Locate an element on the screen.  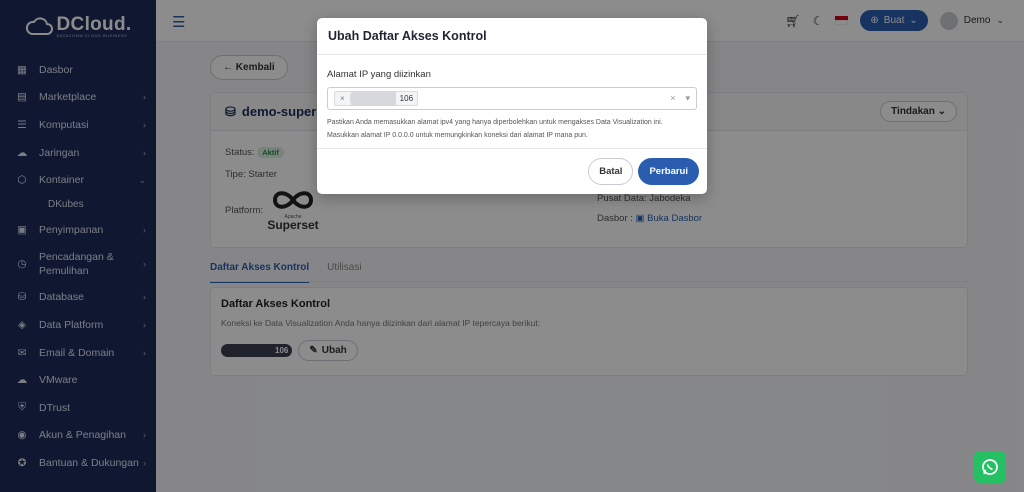
whatsapp-icon is located at coordinates (990, 467).